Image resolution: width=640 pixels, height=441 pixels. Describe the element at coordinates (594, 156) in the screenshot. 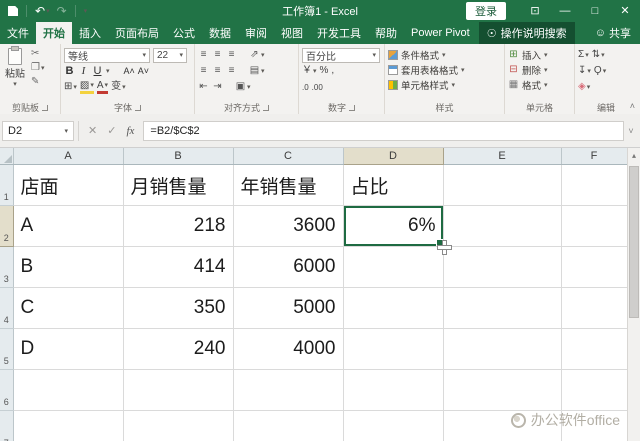

I see `col-header-f: F` at that location.